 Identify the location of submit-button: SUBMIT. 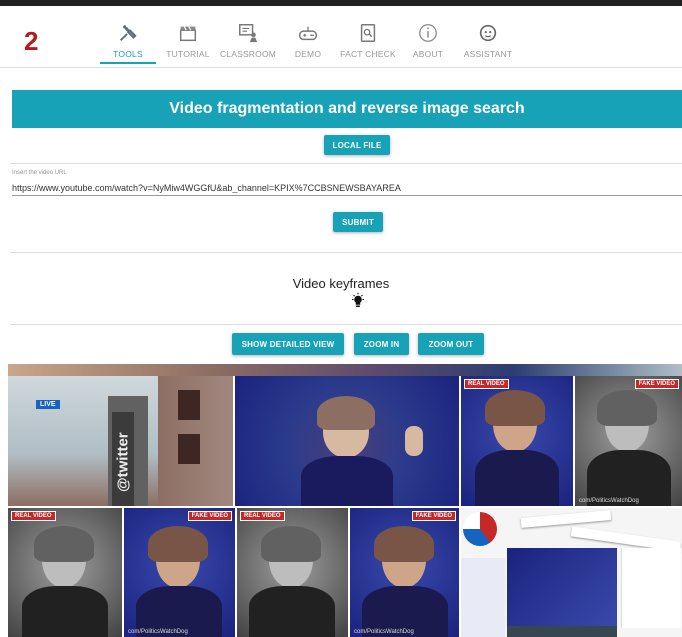
(358, 222).